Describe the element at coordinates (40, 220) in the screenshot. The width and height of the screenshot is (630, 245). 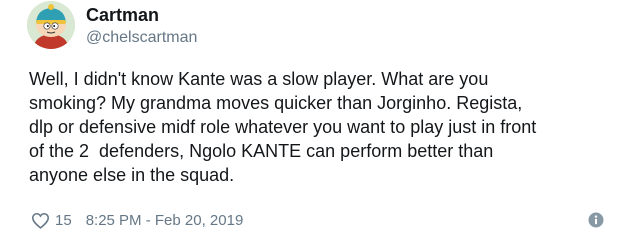
I see `heart-icon` at that location.